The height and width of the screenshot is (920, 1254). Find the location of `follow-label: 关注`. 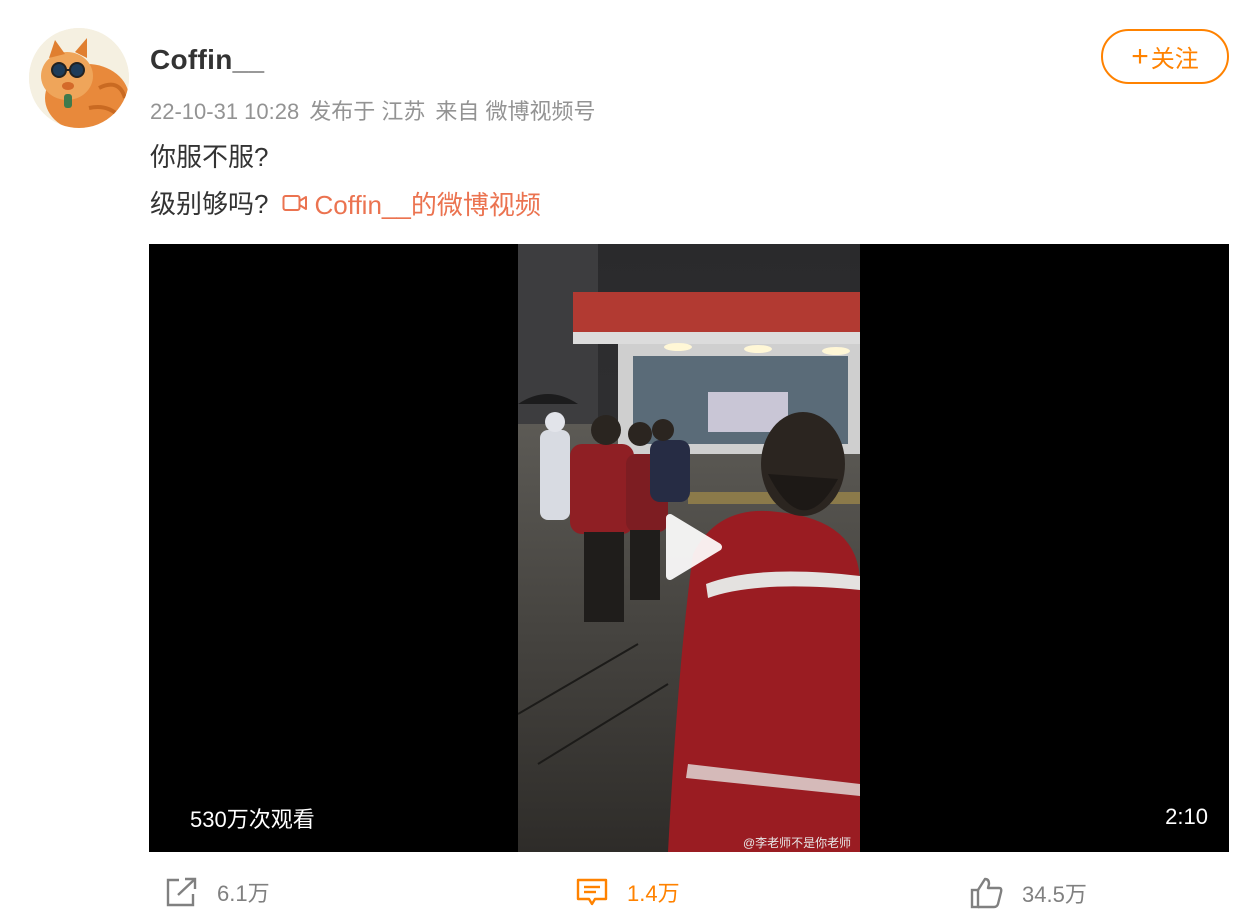

follow-label: 关注 is located at coordinates (1174, 59).